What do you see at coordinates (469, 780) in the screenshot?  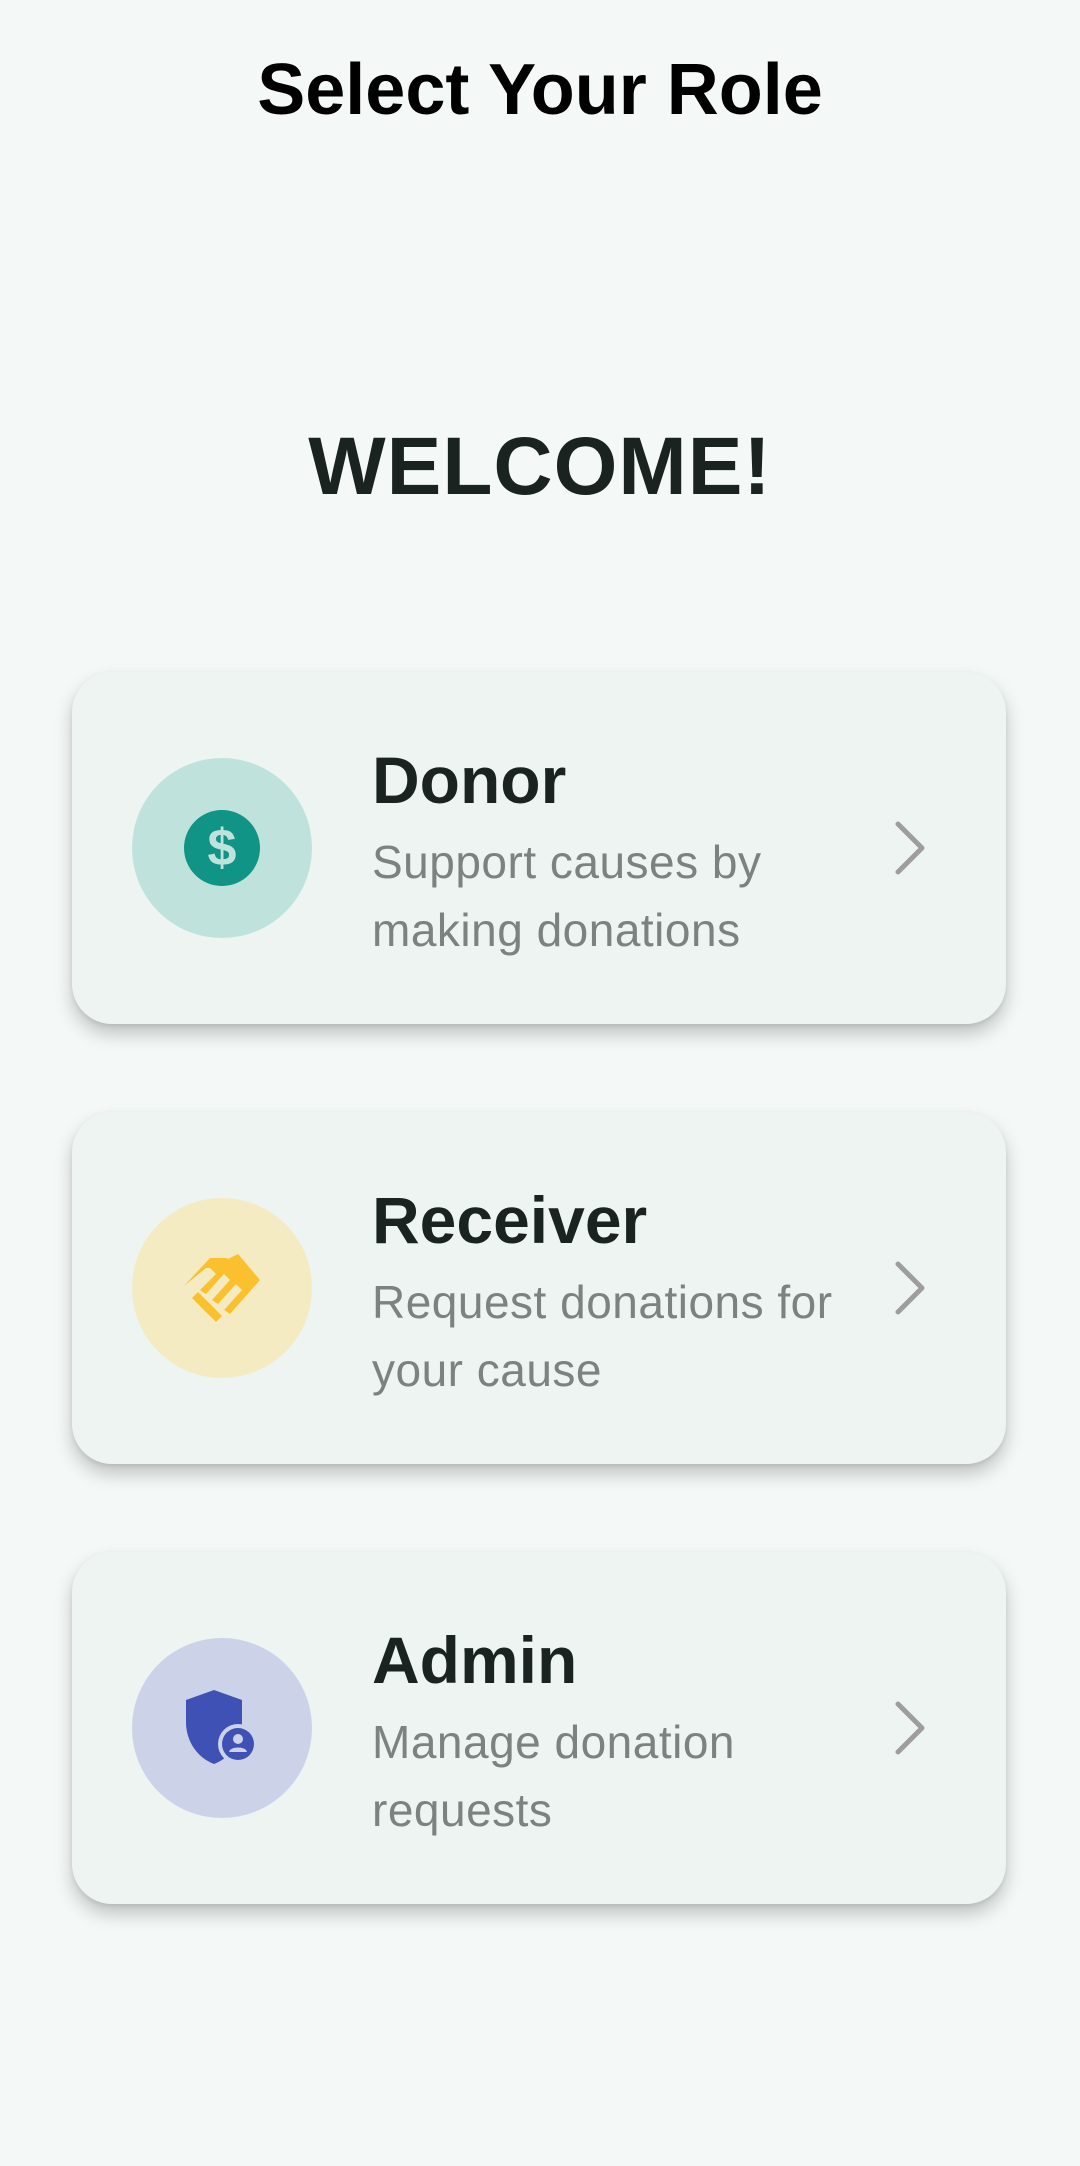 I see `role-title-donor: Donor` at bounding box center [469, 780].